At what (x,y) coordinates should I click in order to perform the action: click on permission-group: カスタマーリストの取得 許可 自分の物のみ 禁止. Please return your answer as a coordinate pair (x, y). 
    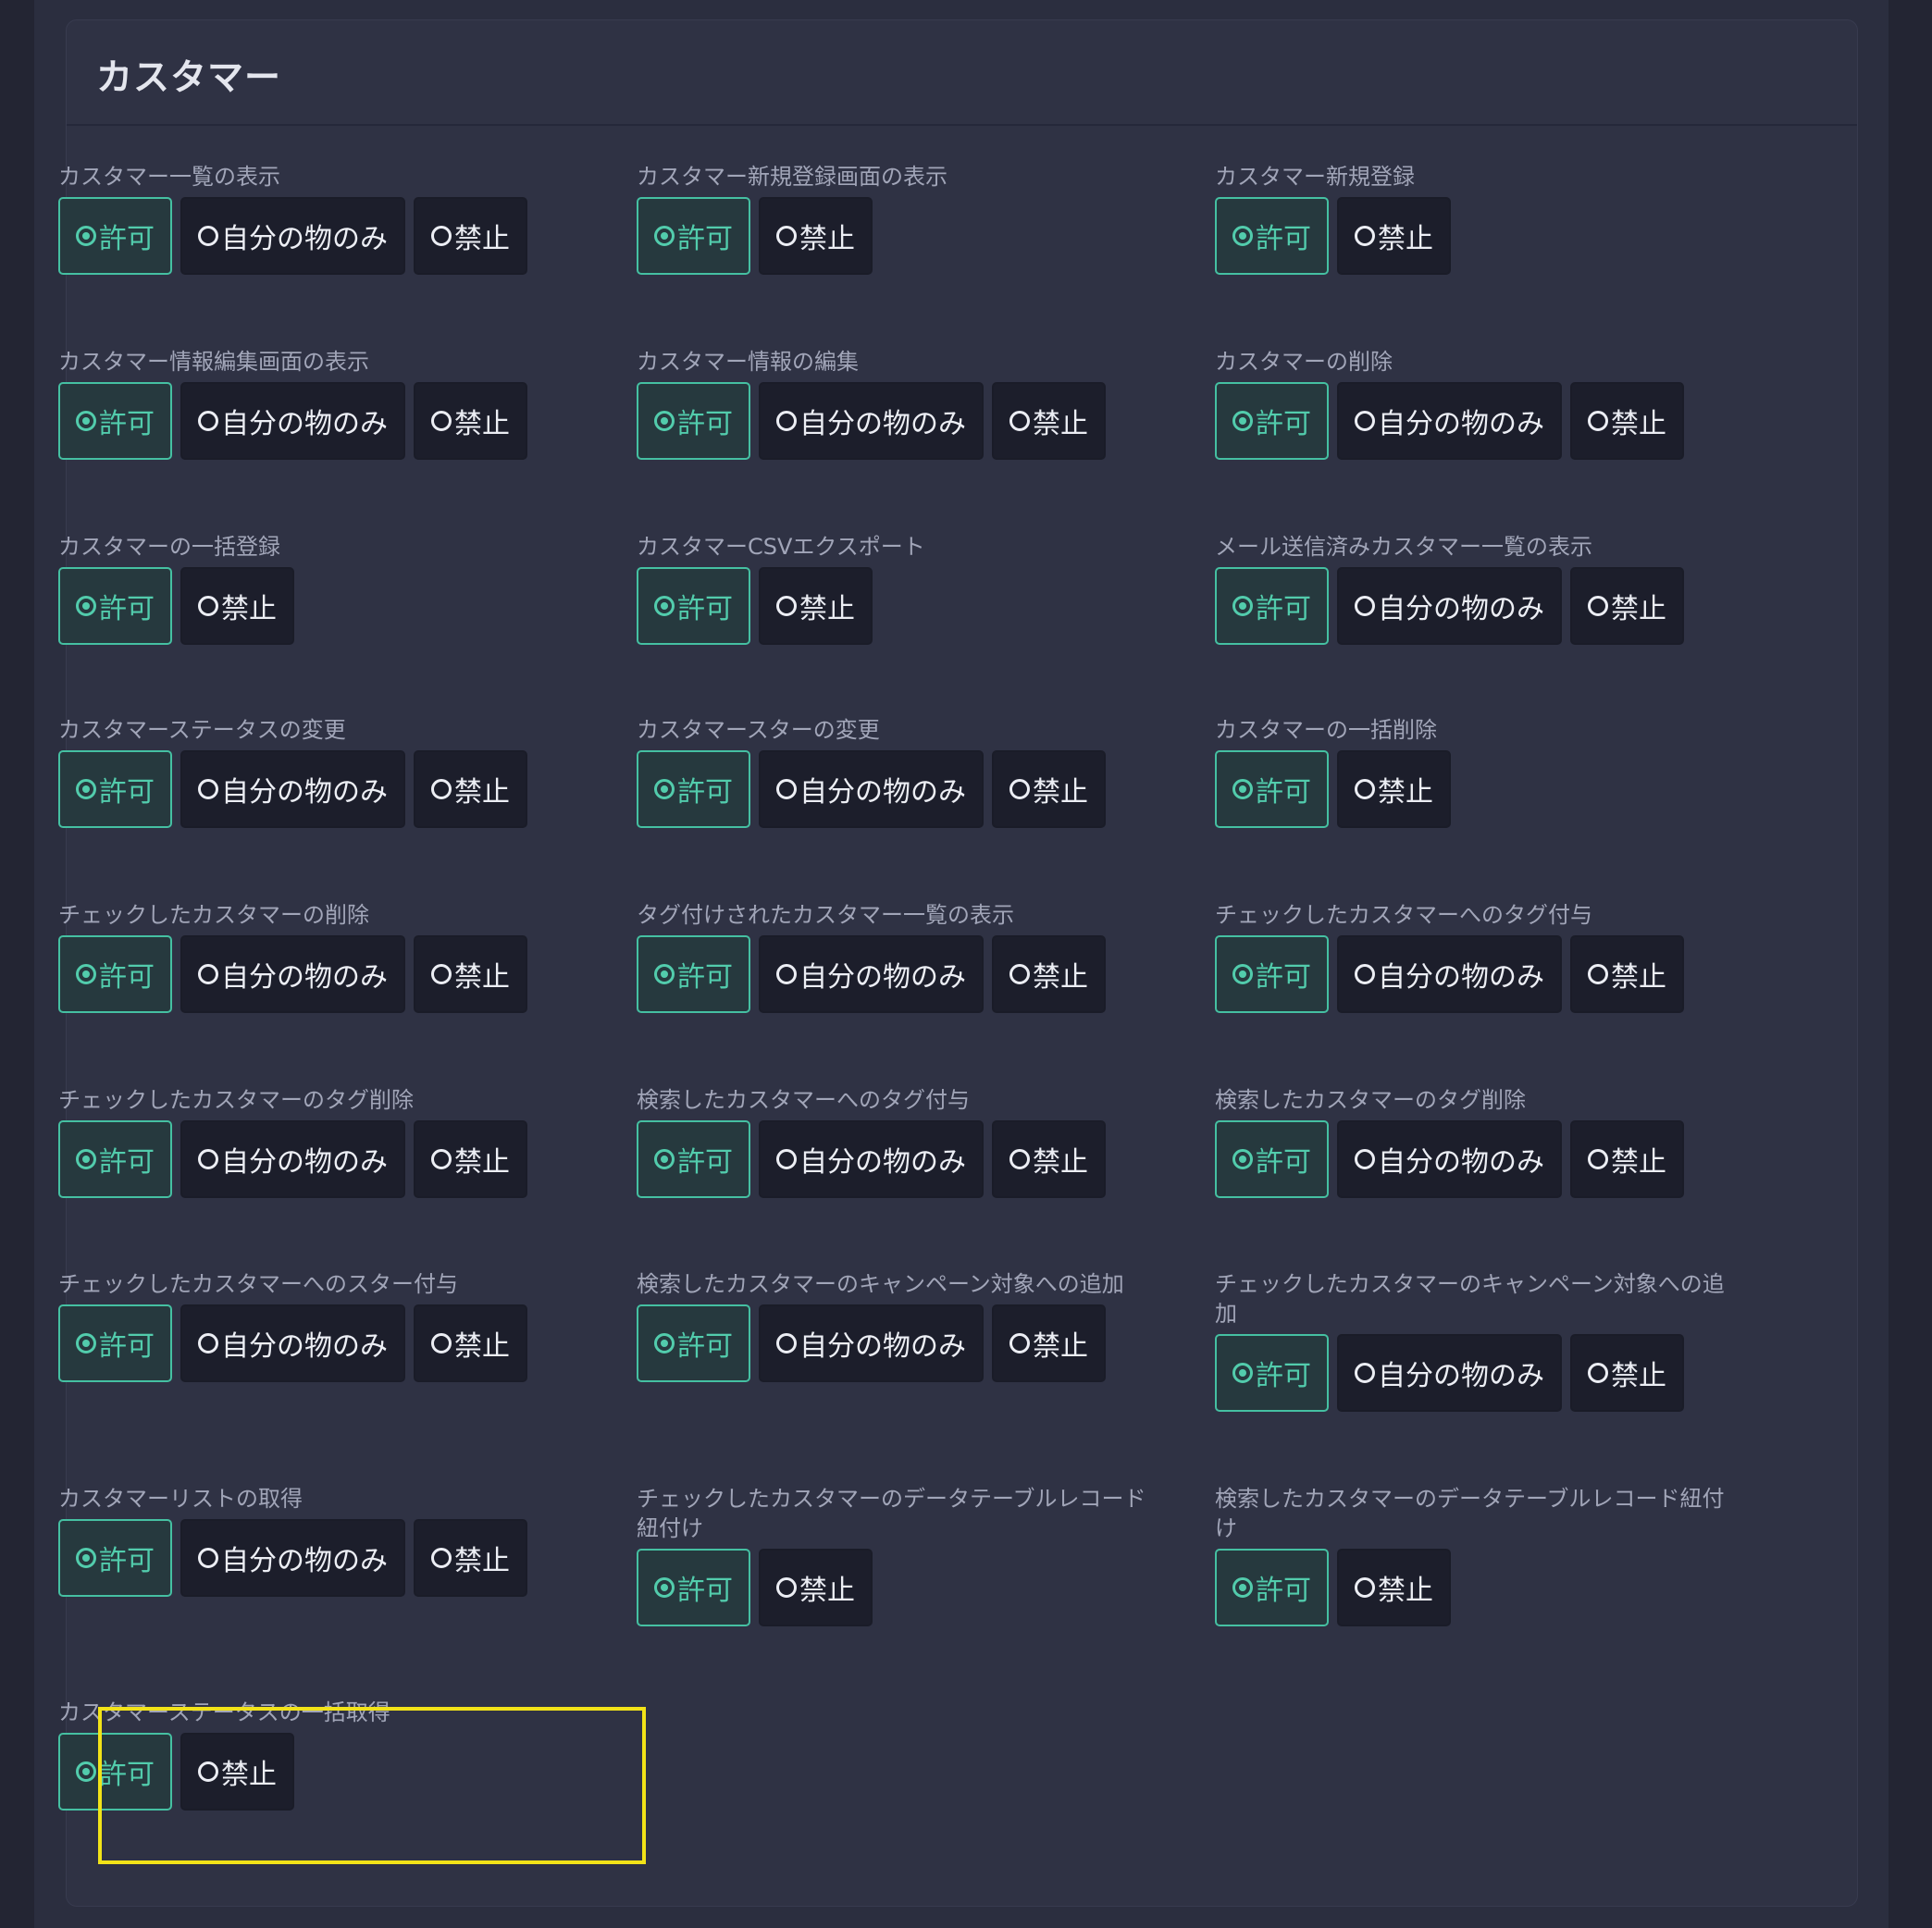
    Looking at the image, I should click on (347, 1591).